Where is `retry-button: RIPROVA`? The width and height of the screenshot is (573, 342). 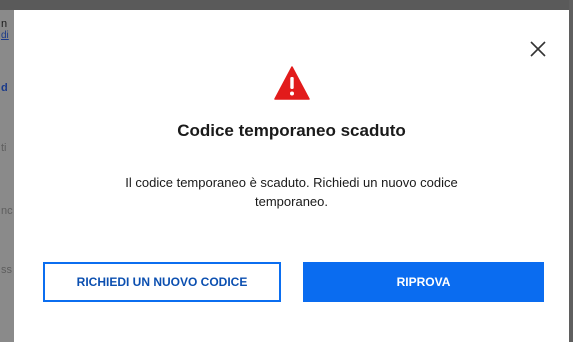
retry-button: RIPROVA is located at coordinates (423, 282).